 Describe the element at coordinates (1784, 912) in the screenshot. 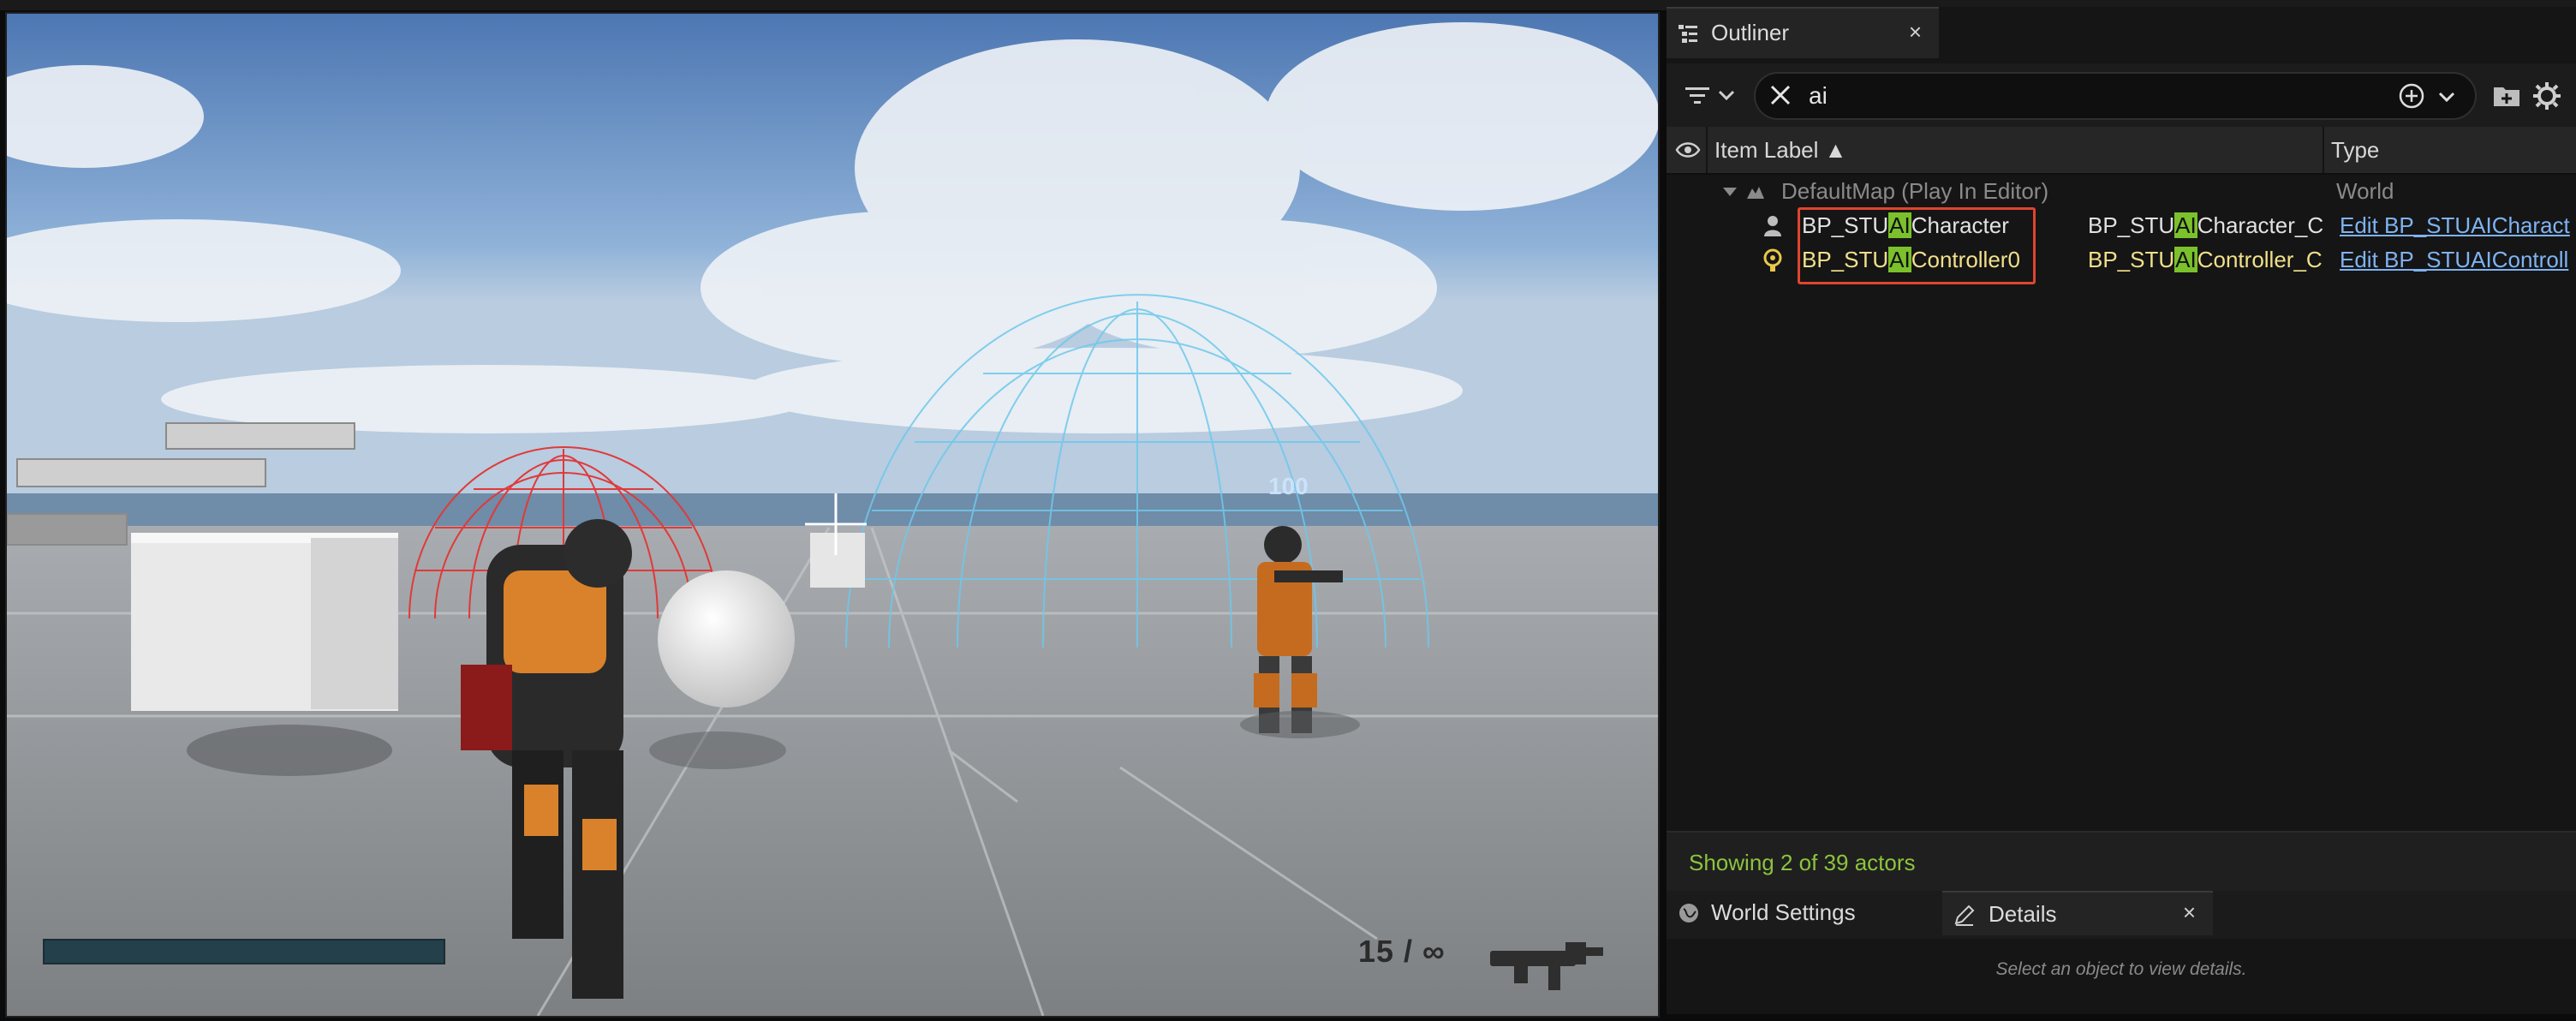

I see `tab-world-settings-label: World Settings` at that location.